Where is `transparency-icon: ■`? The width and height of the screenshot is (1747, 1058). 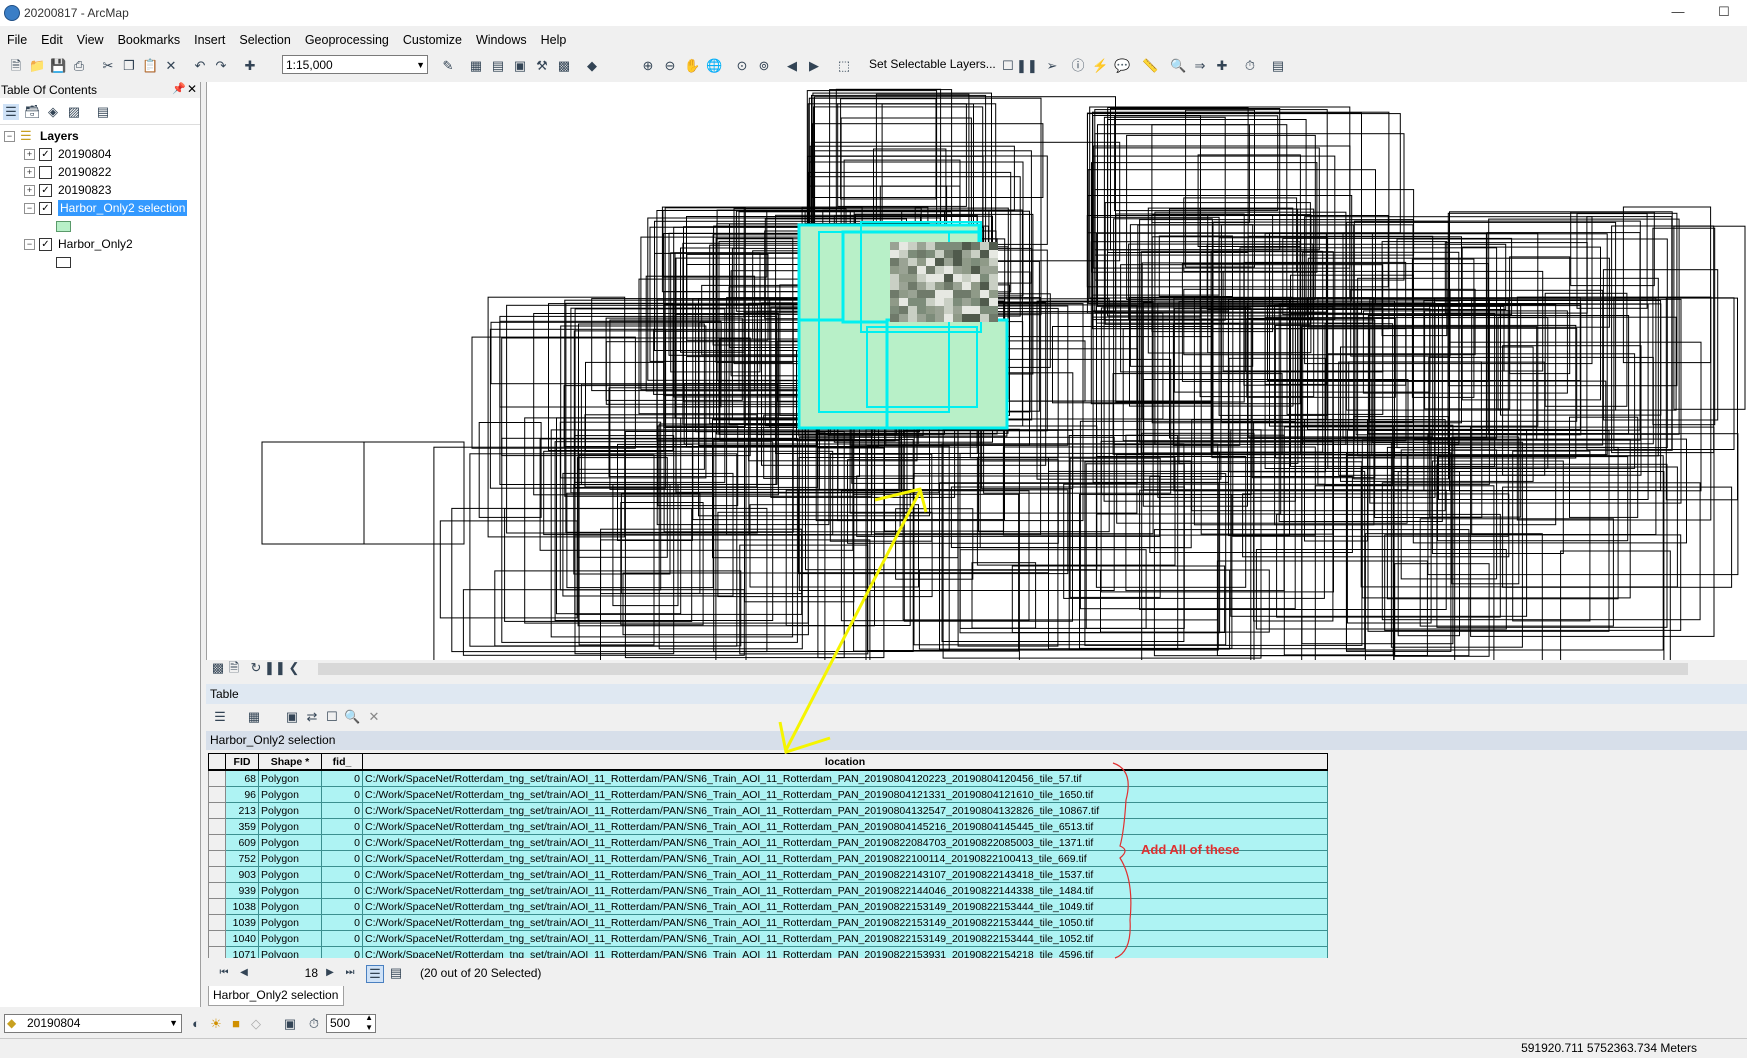 transparency-icon: ■ is located at coordinates (236, 1024).